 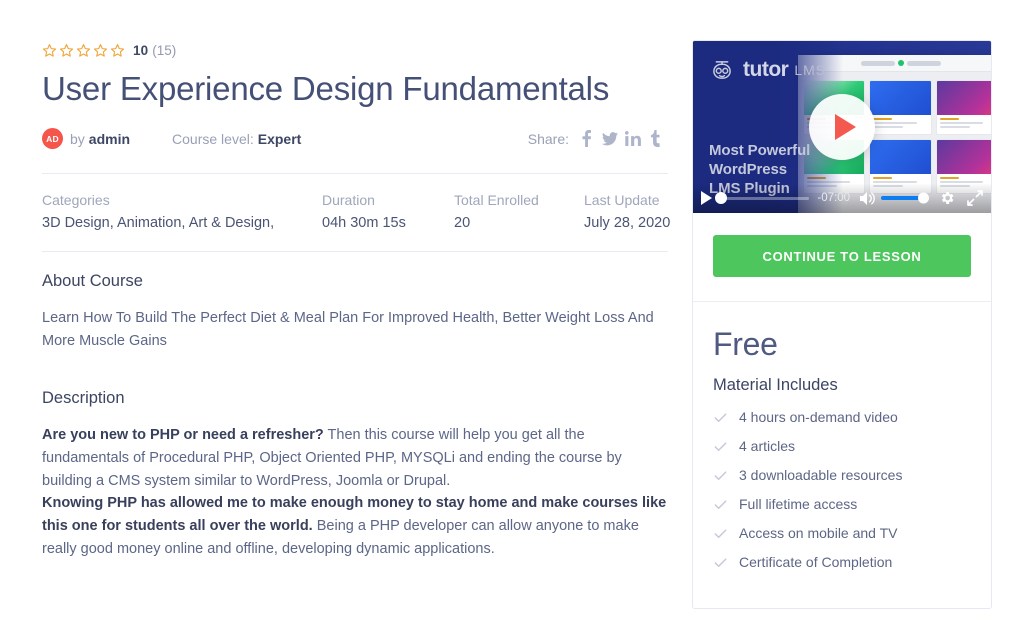 What do you see at coordinates (767, 446) in the screenshot?
I see `material-item-label: 4 articles` at bounding box center [767, 446].